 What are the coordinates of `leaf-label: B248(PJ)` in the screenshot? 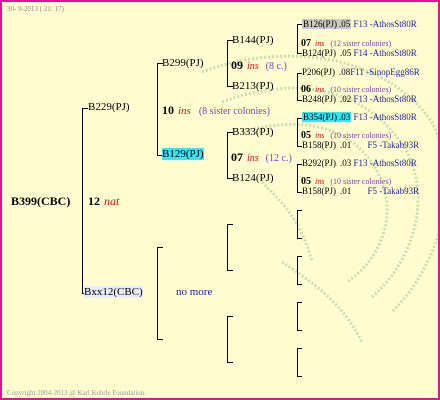 It's located at (319, 99).